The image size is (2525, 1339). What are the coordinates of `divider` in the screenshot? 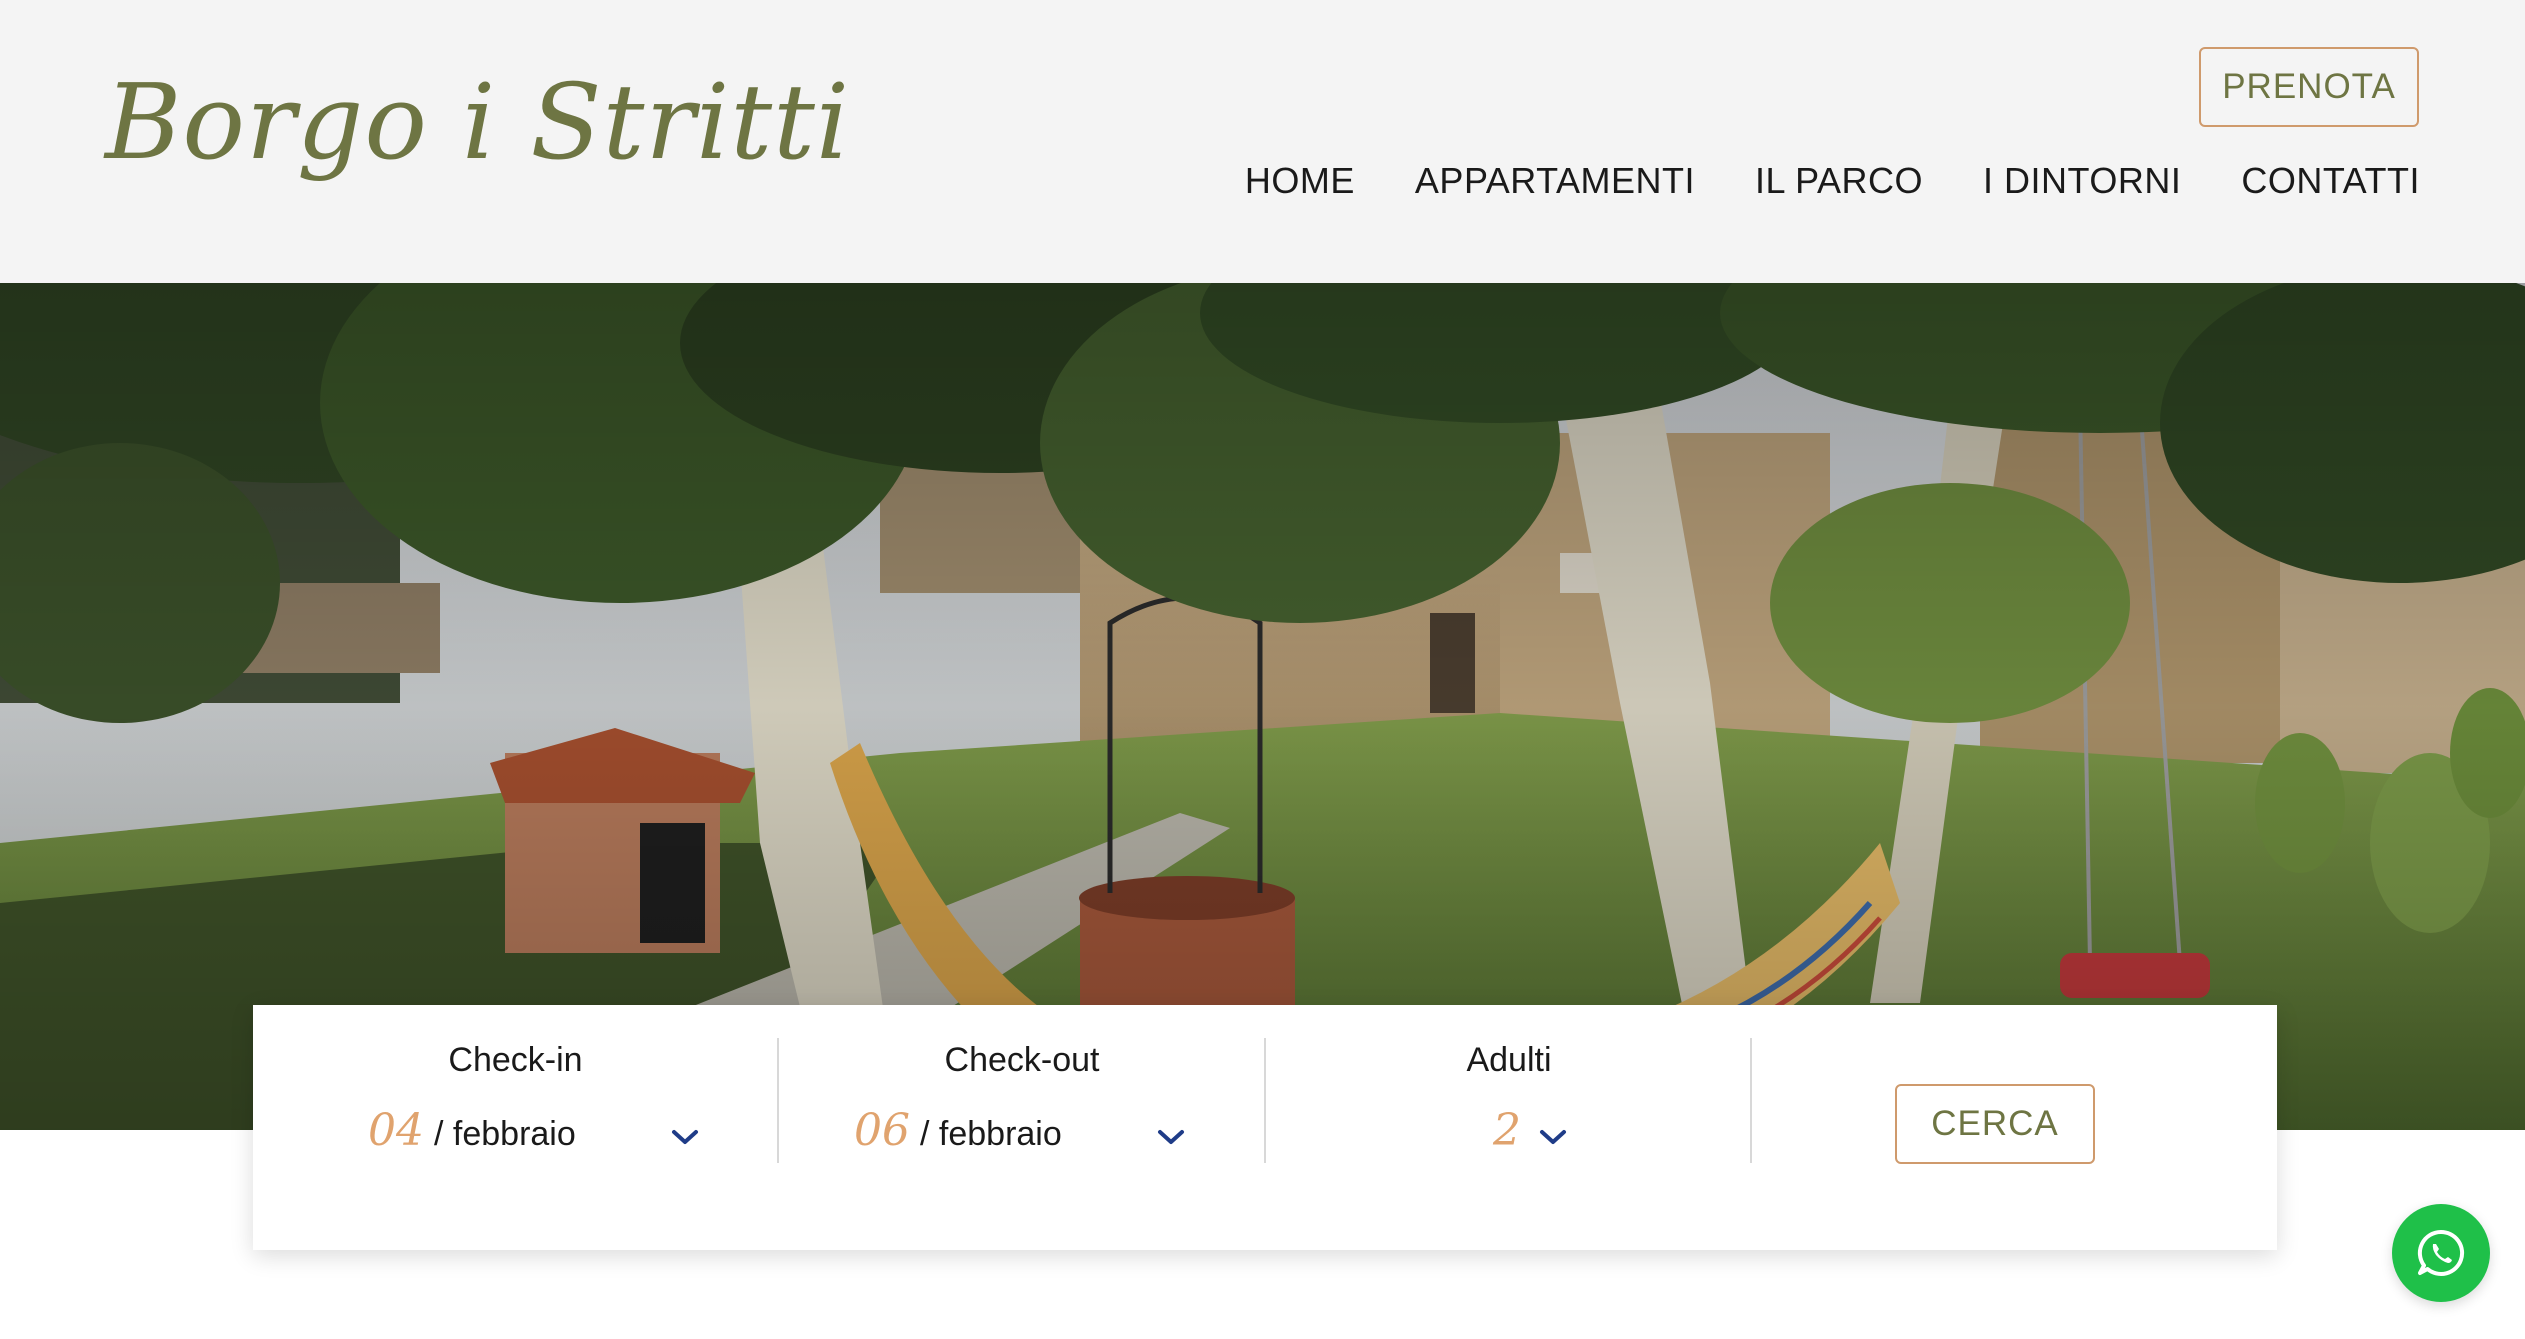 It's located at (1751, 1100).